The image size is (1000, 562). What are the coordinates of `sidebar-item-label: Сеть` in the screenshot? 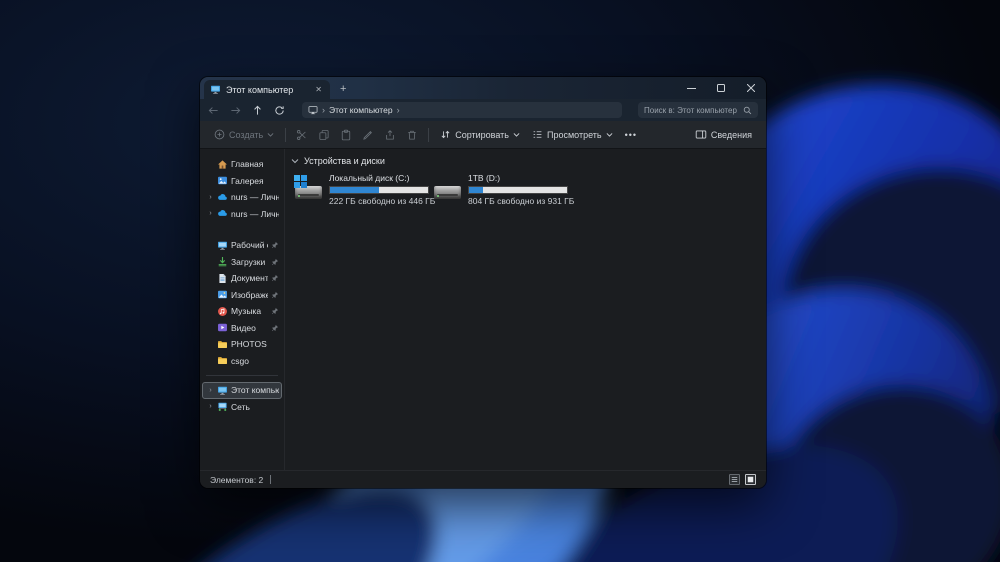 It's located at (240, 406).